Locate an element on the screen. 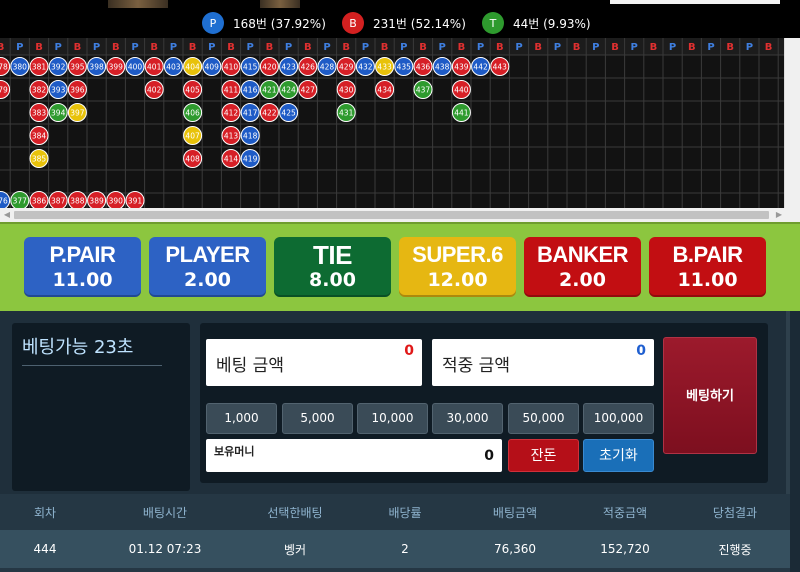  road-bead: 386 is located at coordinates (39, 199).